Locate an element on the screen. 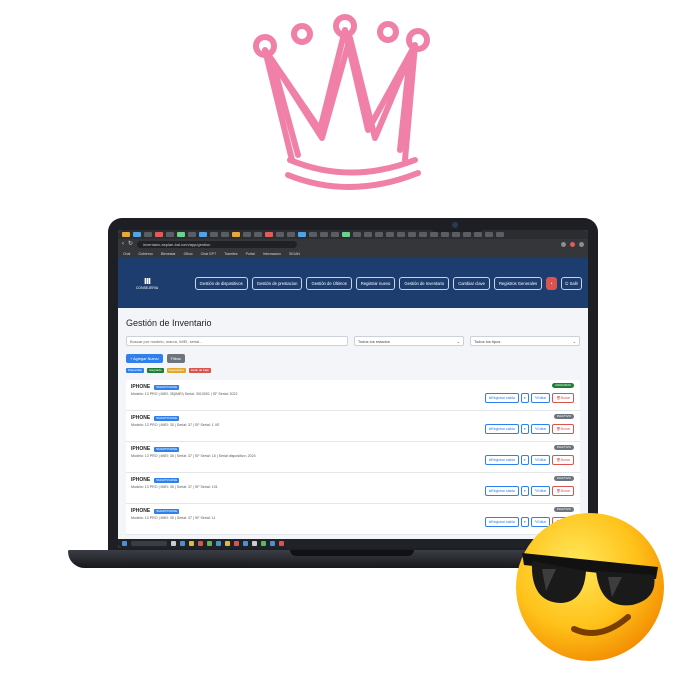  profile-icon is located at coordinates (581, 244).